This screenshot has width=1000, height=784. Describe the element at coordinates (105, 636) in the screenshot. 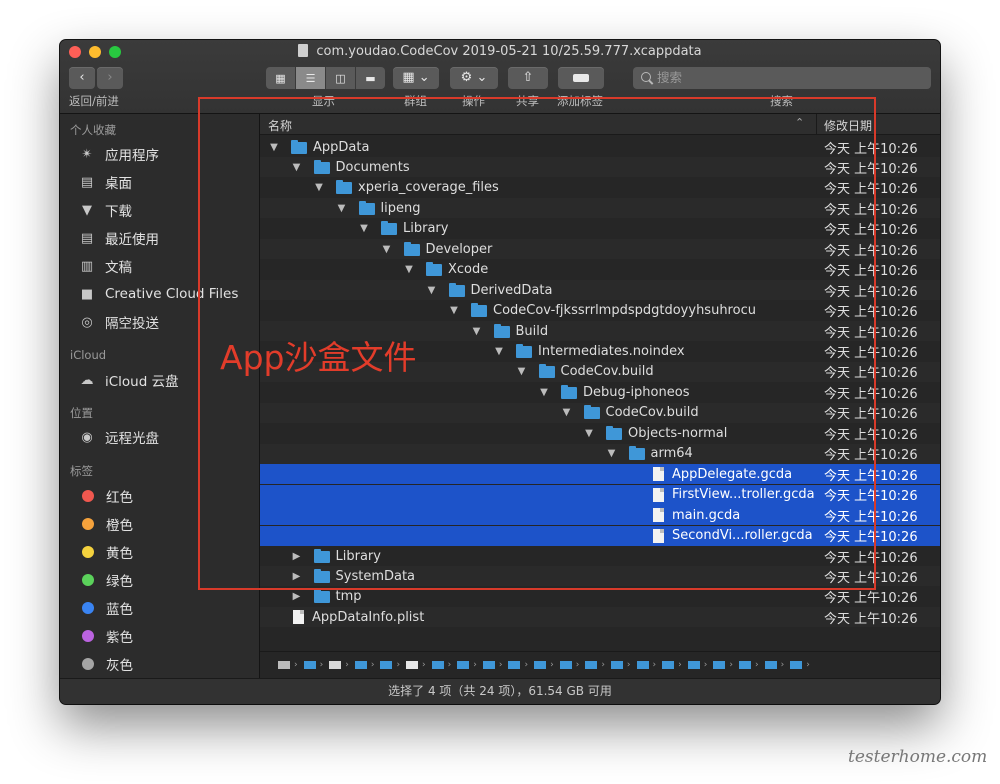

I see `sidebar-item-tag-purple: 紫色` at that location.